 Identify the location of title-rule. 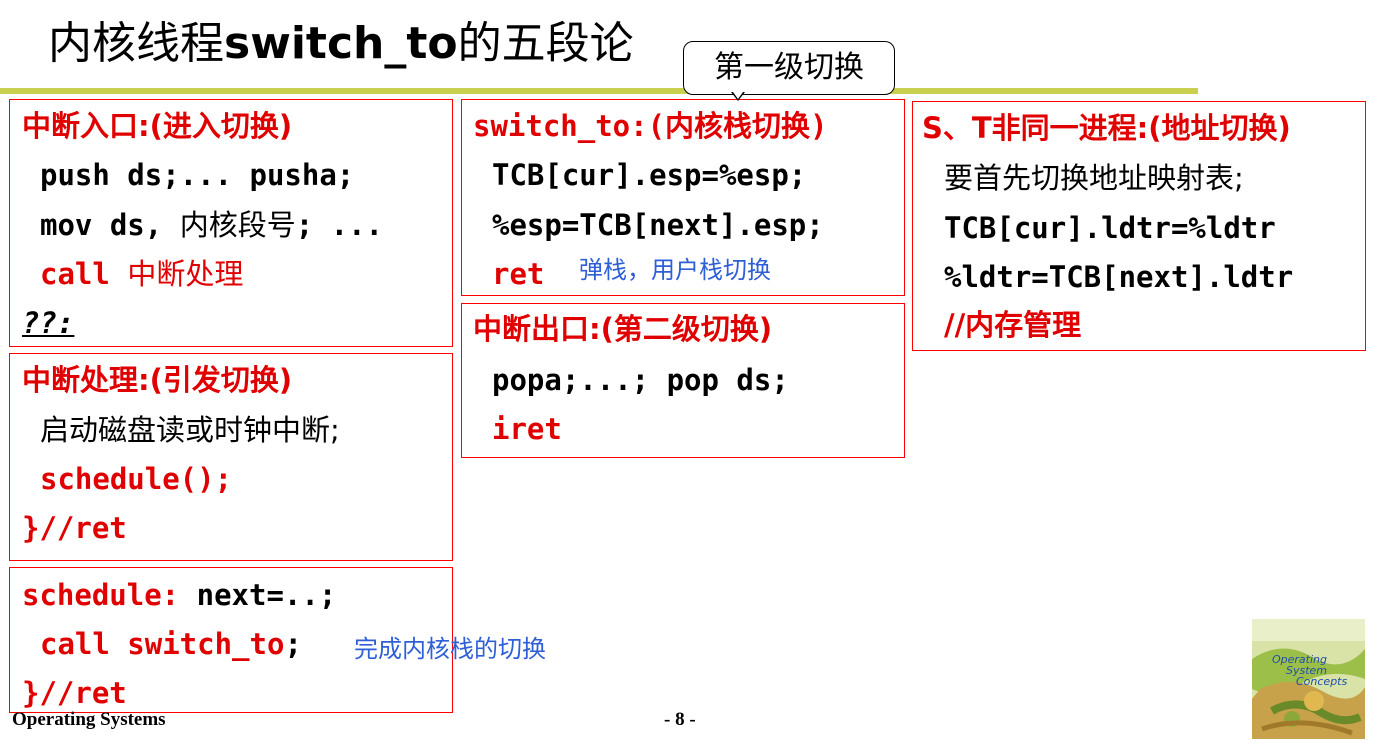
(599, 91).